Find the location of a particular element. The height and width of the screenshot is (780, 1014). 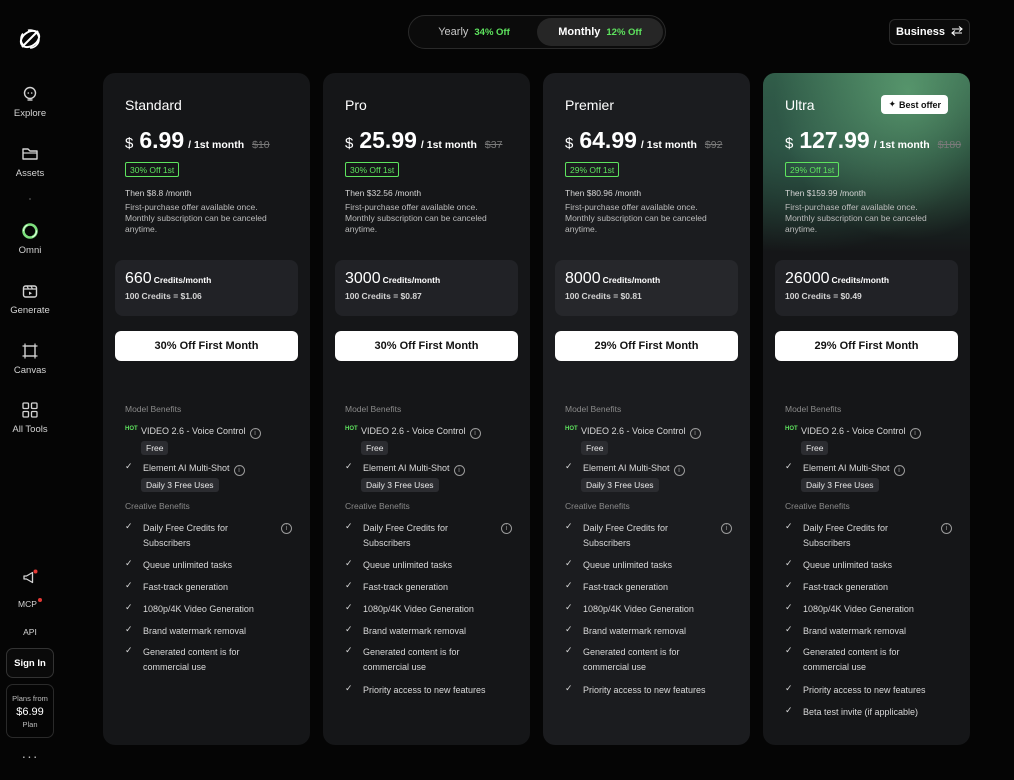

api-link: API is located at coordinates (30, 632).